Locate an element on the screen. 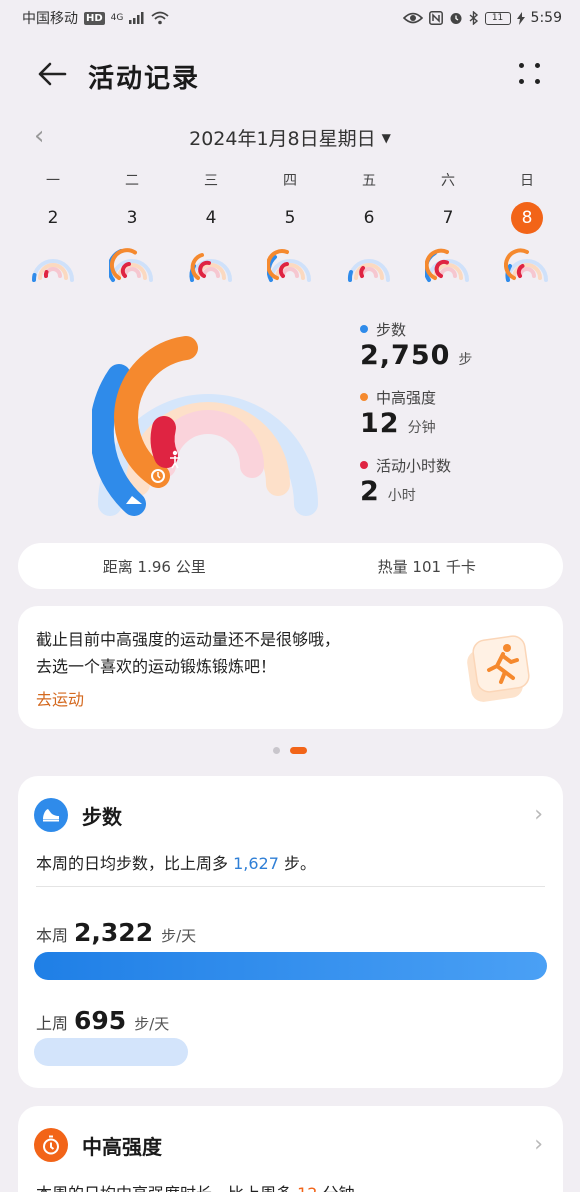 Image resolution: width=580 pixels, height=1192 pixels. date-text: 2024年1月8日星期日 is located at coordinates (282, 139).